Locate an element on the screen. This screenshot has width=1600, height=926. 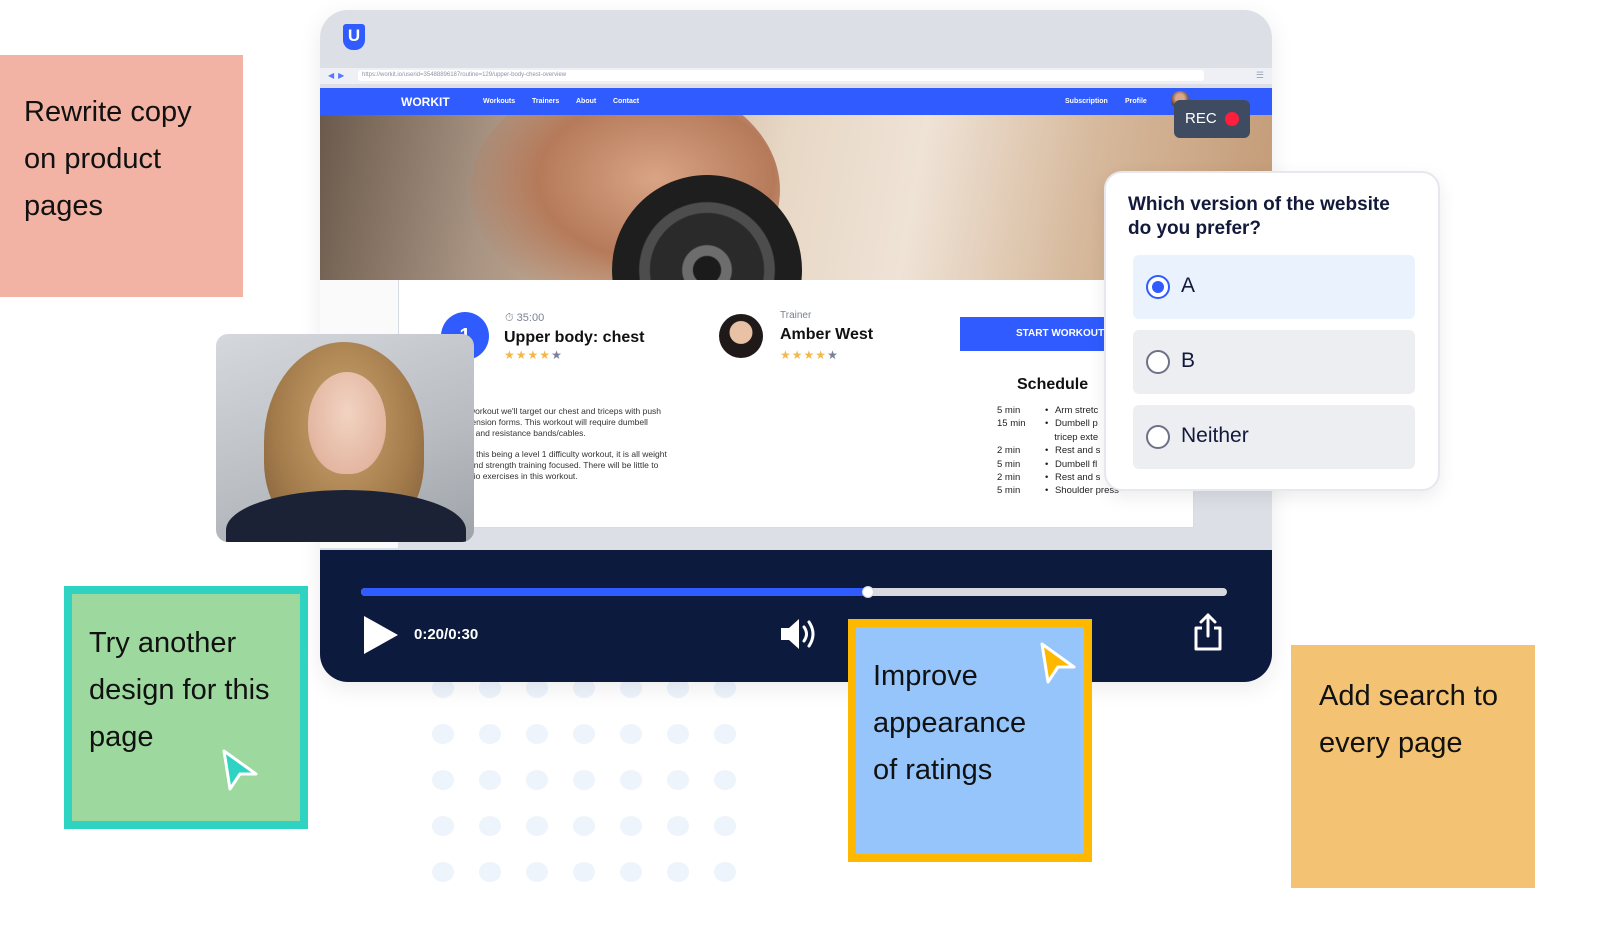
trainer-avatar is located at coordinates (741, 336).